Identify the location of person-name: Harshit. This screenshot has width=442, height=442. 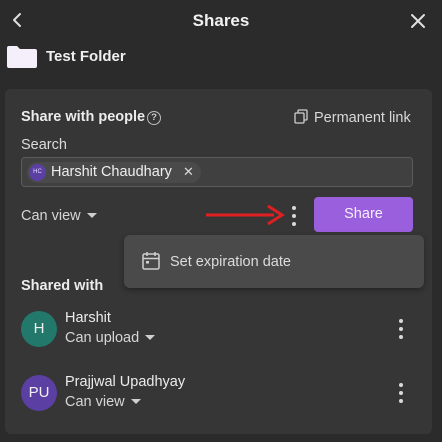
(88, 318).